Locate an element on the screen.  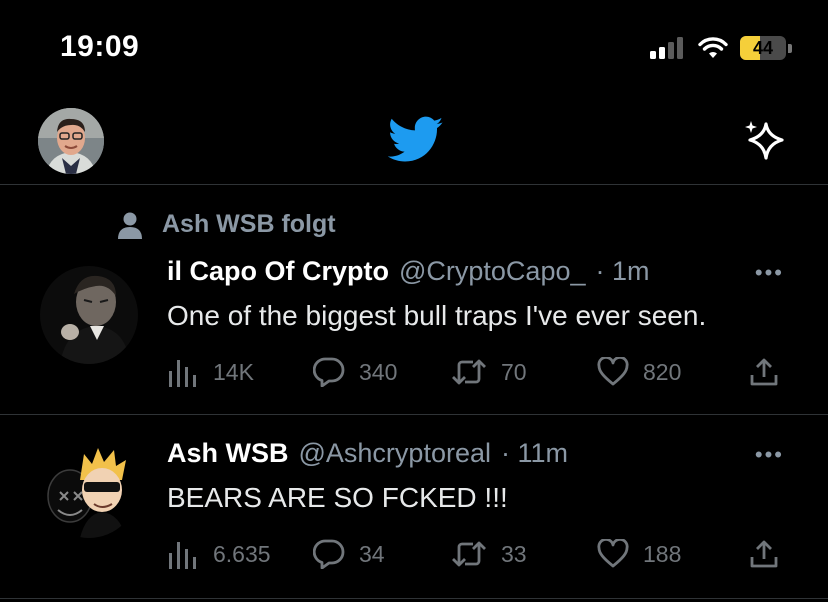
reply-button: 34 is located at coordinates (349, 554).